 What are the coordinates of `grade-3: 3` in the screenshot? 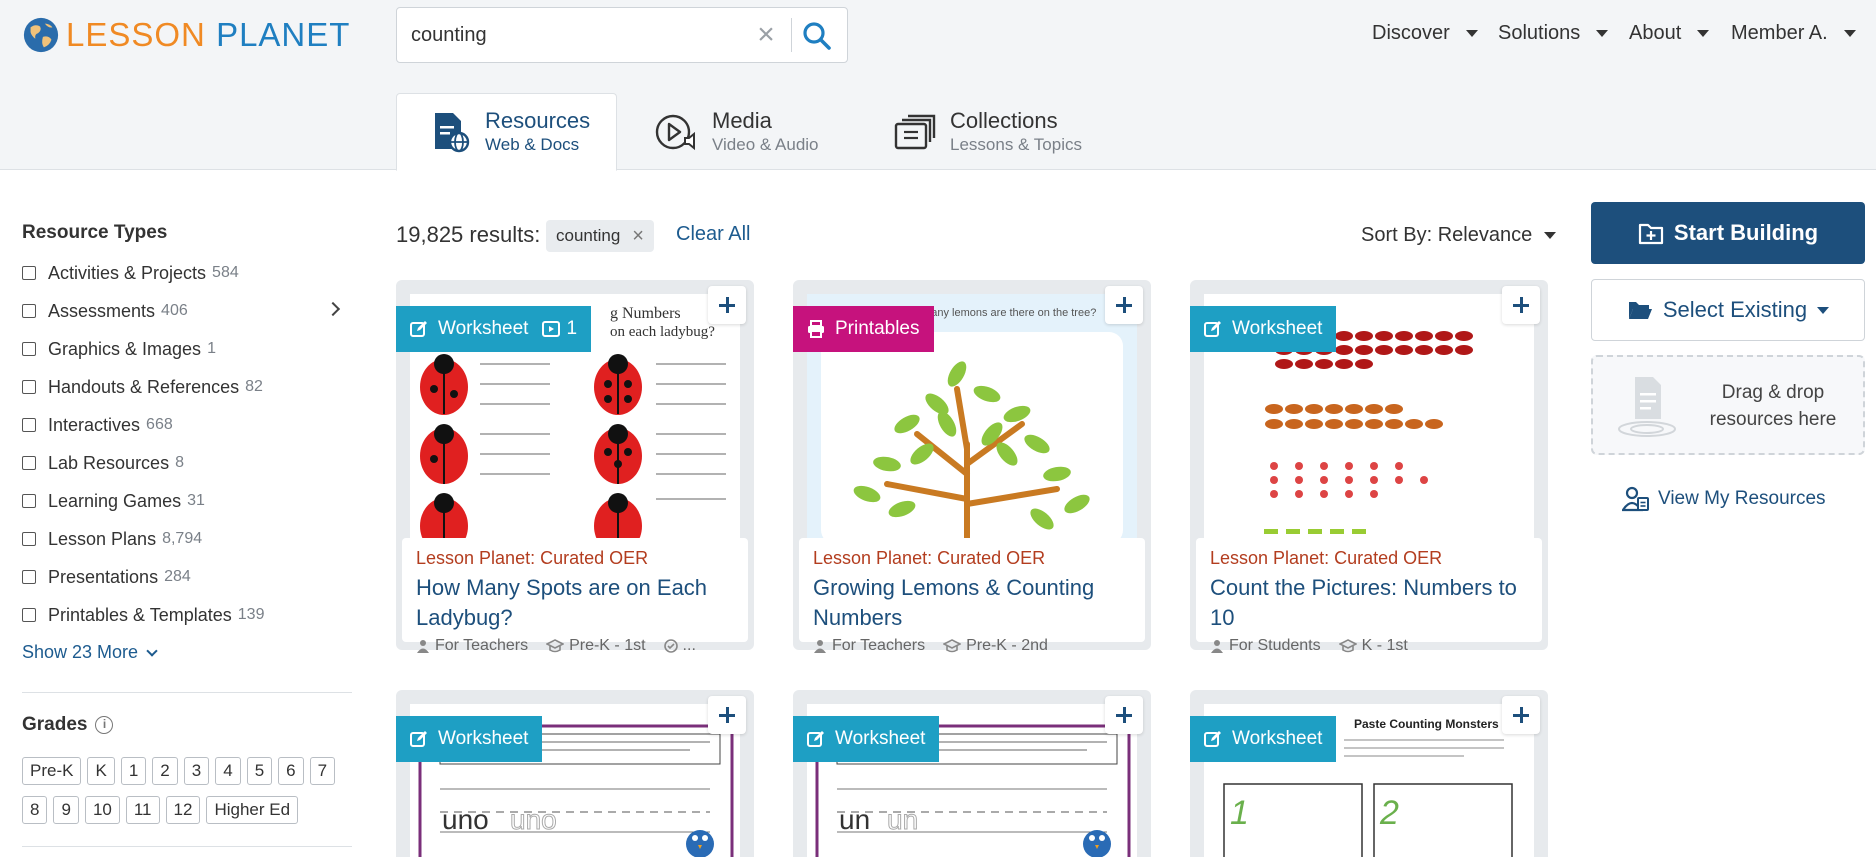 It's located at (196, 771).